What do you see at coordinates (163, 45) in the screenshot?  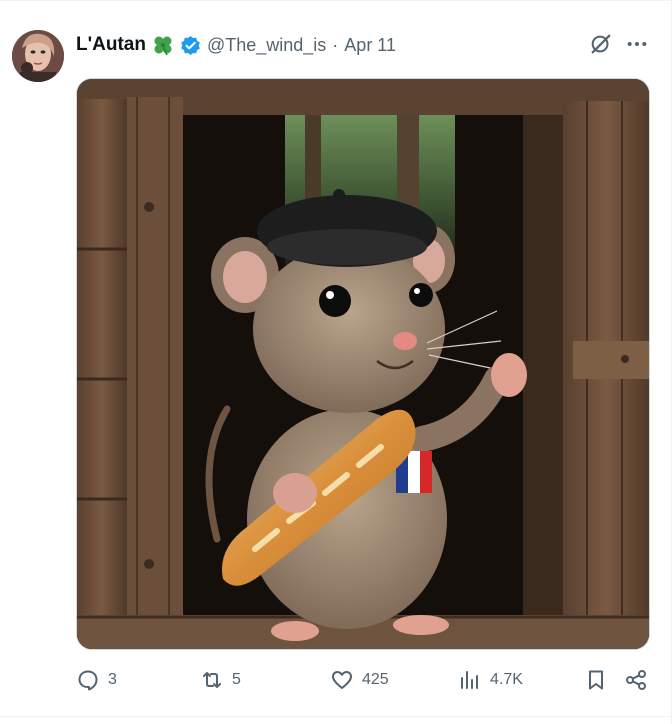 I see `four-leaf-clover-icon` at bounding box center [163, 45].